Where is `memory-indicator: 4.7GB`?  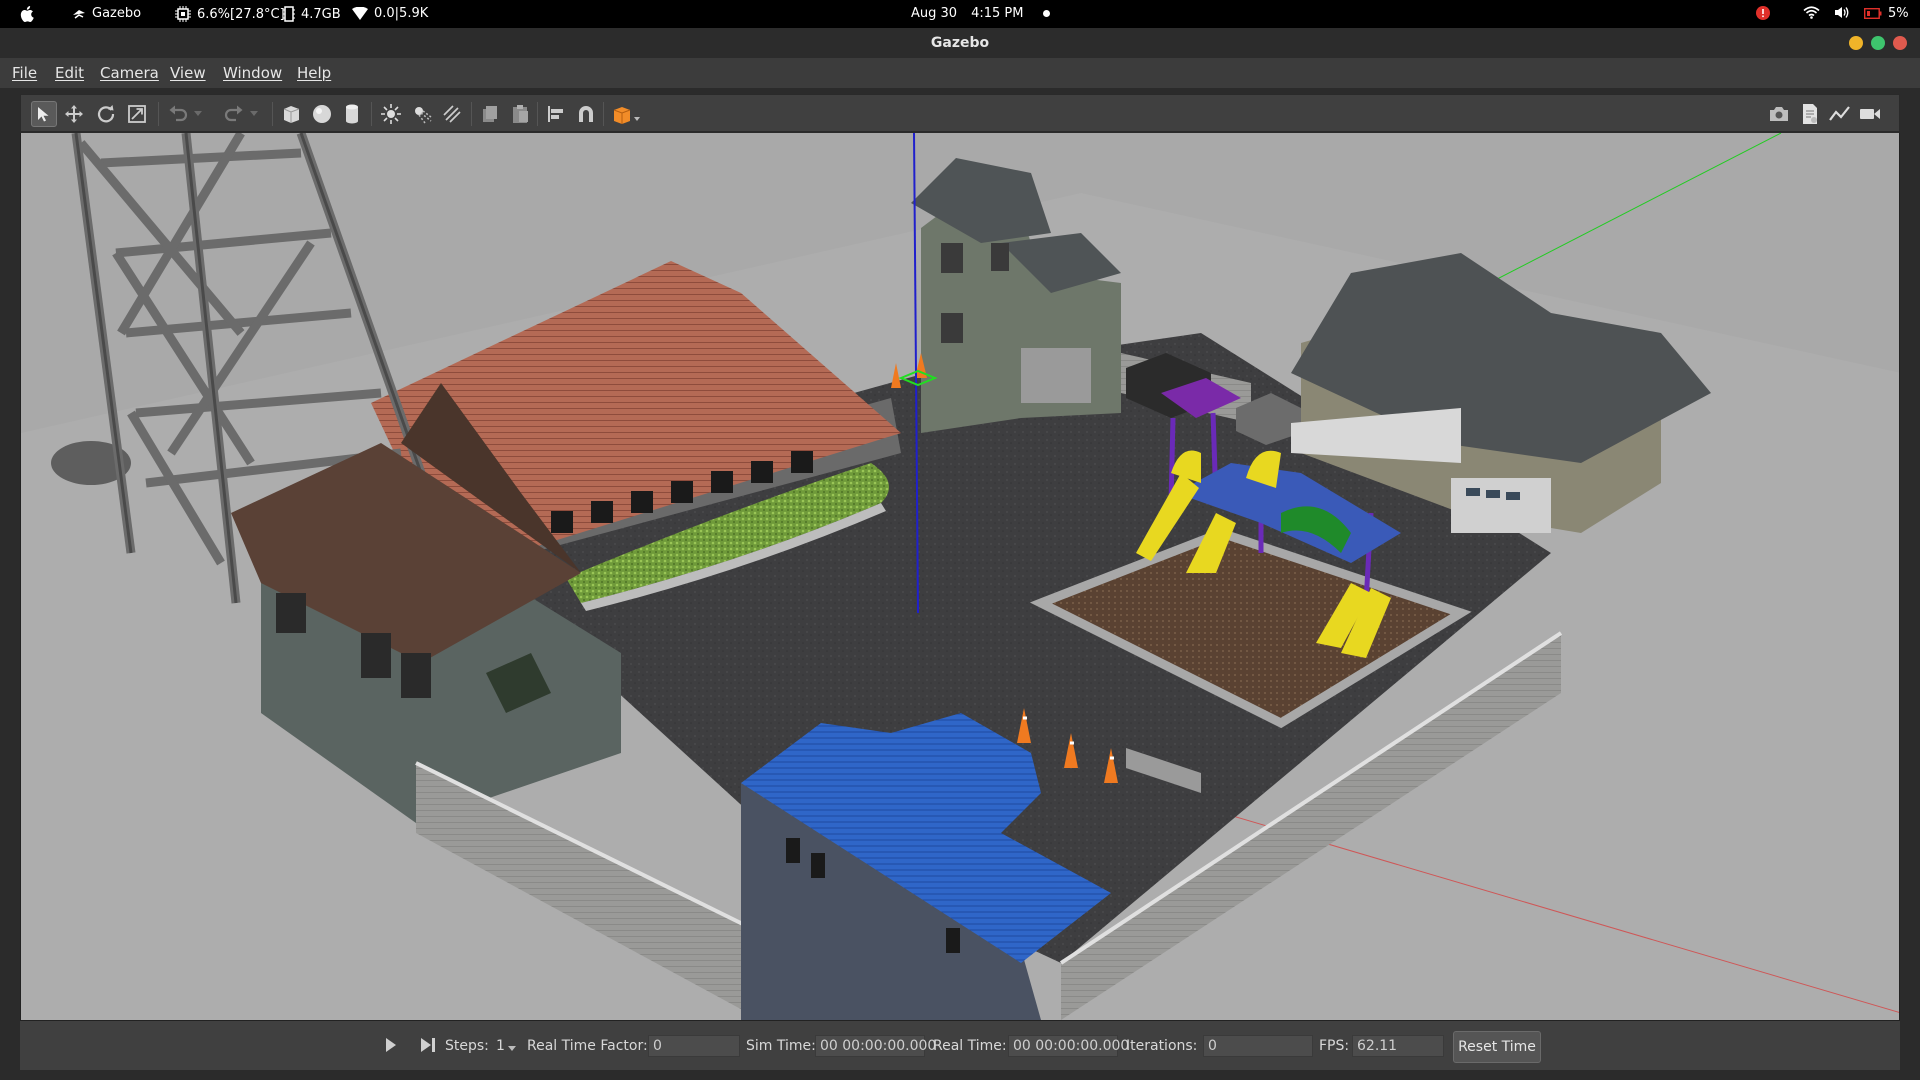 memory-indicator: 4.7GB is located at coordinates (312, 14).